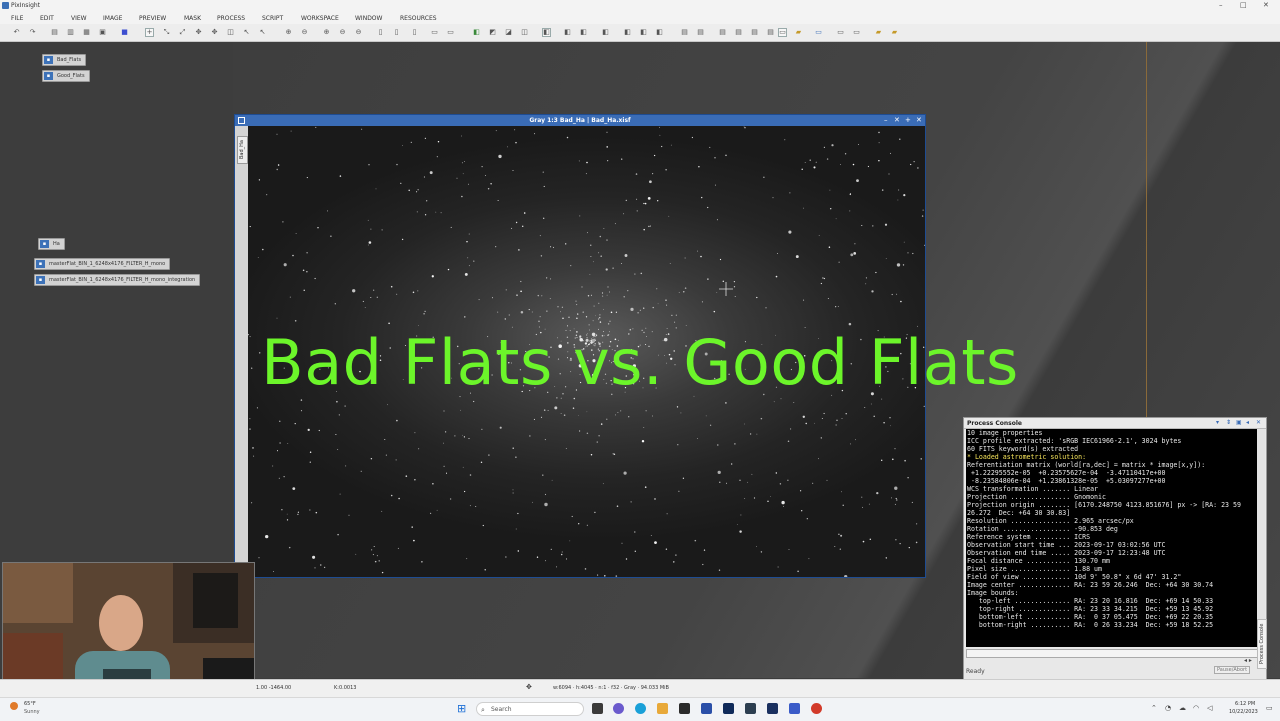 The width and height of the screenshot is (1280, 721). Describe the element at coordinates (47, 18) in the screenshot. I see `menu-edit: EDIT` at that location.